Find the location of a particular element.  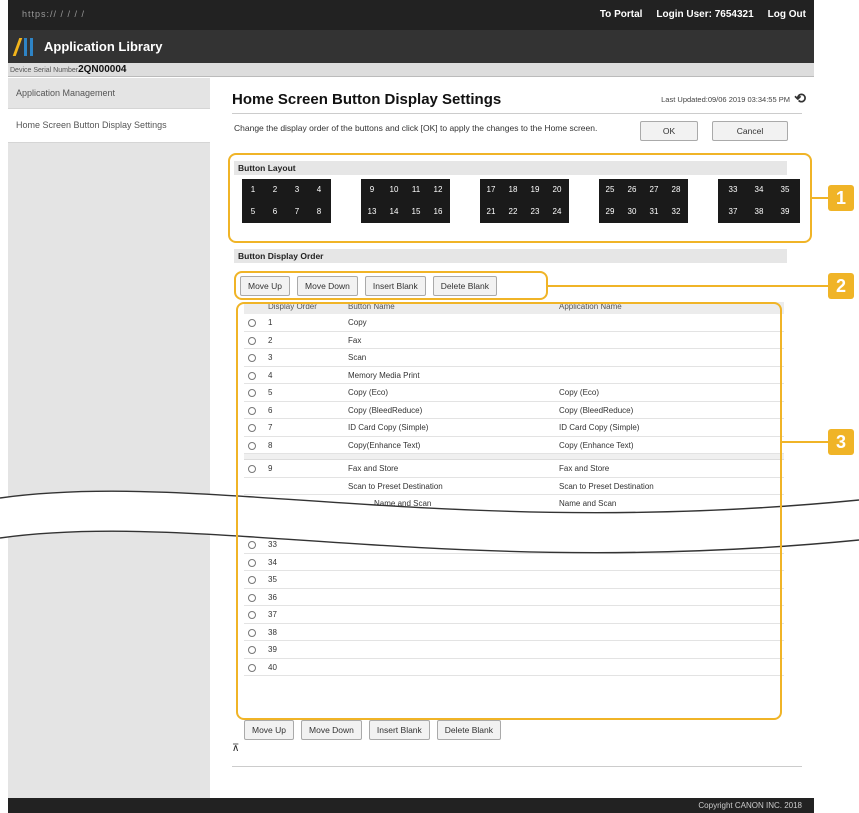

delete-blank-button: Delete Blank is located at coordinates (468, 730).